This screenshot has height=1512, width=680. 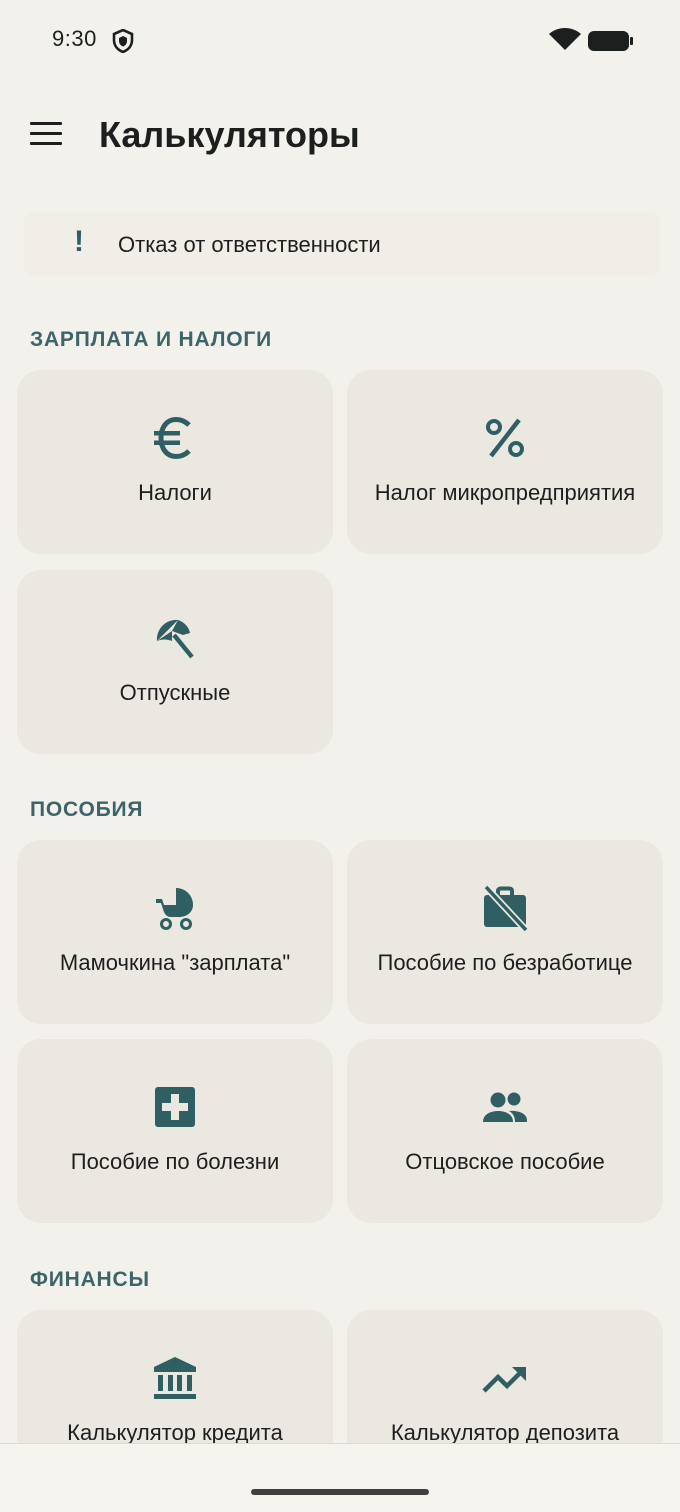 I want to click on people-icon, so click(x=505, y=1107).